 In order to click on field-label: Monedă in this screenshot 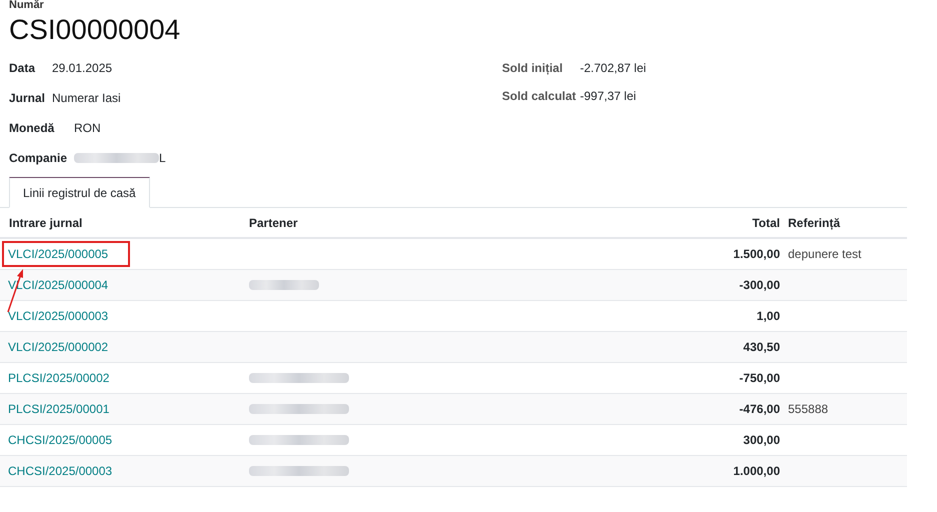, I will do `click(32, 128)`.